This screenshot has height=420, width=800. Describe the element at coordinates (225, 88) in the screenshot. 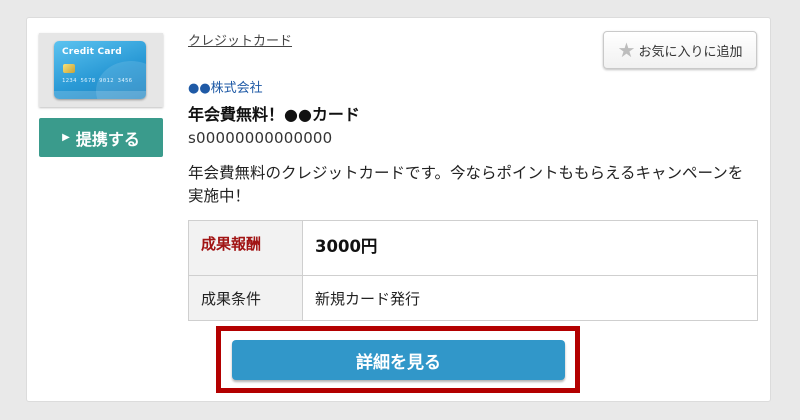

I see `company-name: ●●株式会社` at that location.